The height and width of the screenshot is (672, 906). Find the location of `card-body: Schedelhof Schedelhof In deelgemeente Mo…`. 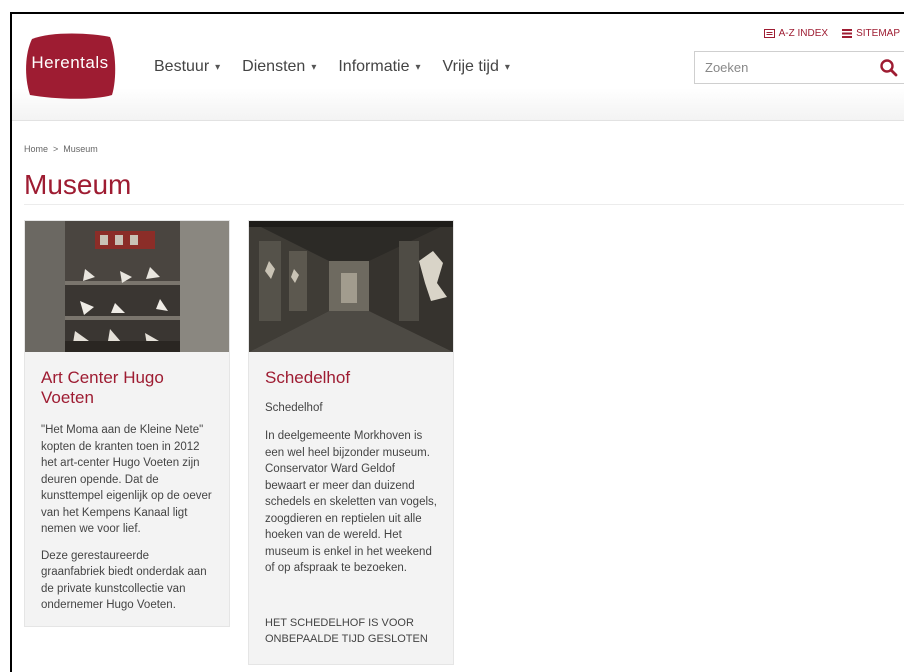

card-body: Schedelhof Schedelhof In deelgemeente Mo… is located at coordinates (351, 506).